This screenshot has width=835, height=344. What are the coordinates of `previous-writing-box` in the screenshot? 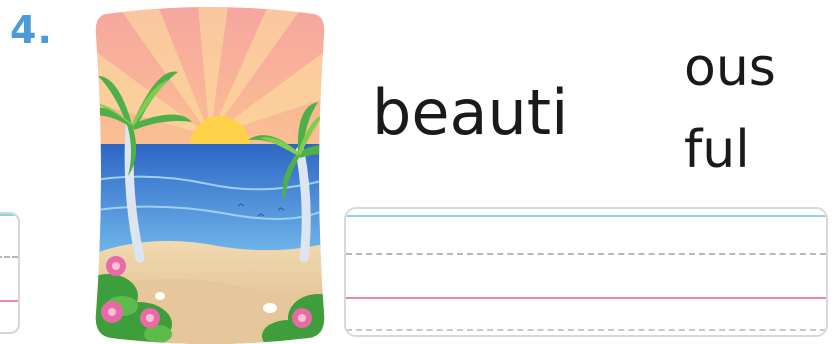 It's located at (10, 273).